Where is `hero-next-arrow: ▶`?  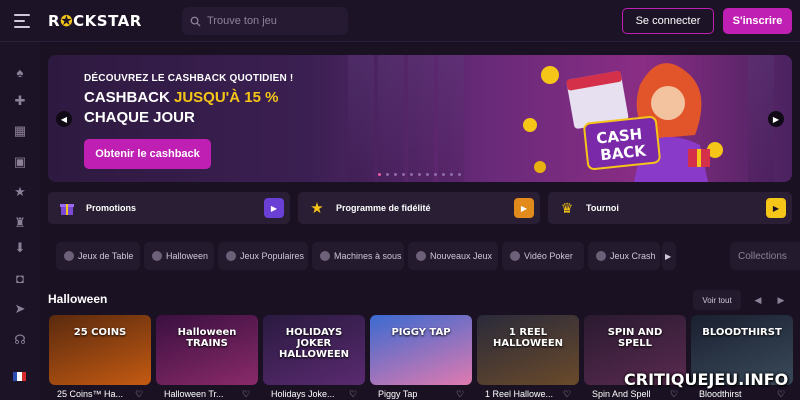
hero-next-arrow: ▶ is located at coordinates (776, 119).